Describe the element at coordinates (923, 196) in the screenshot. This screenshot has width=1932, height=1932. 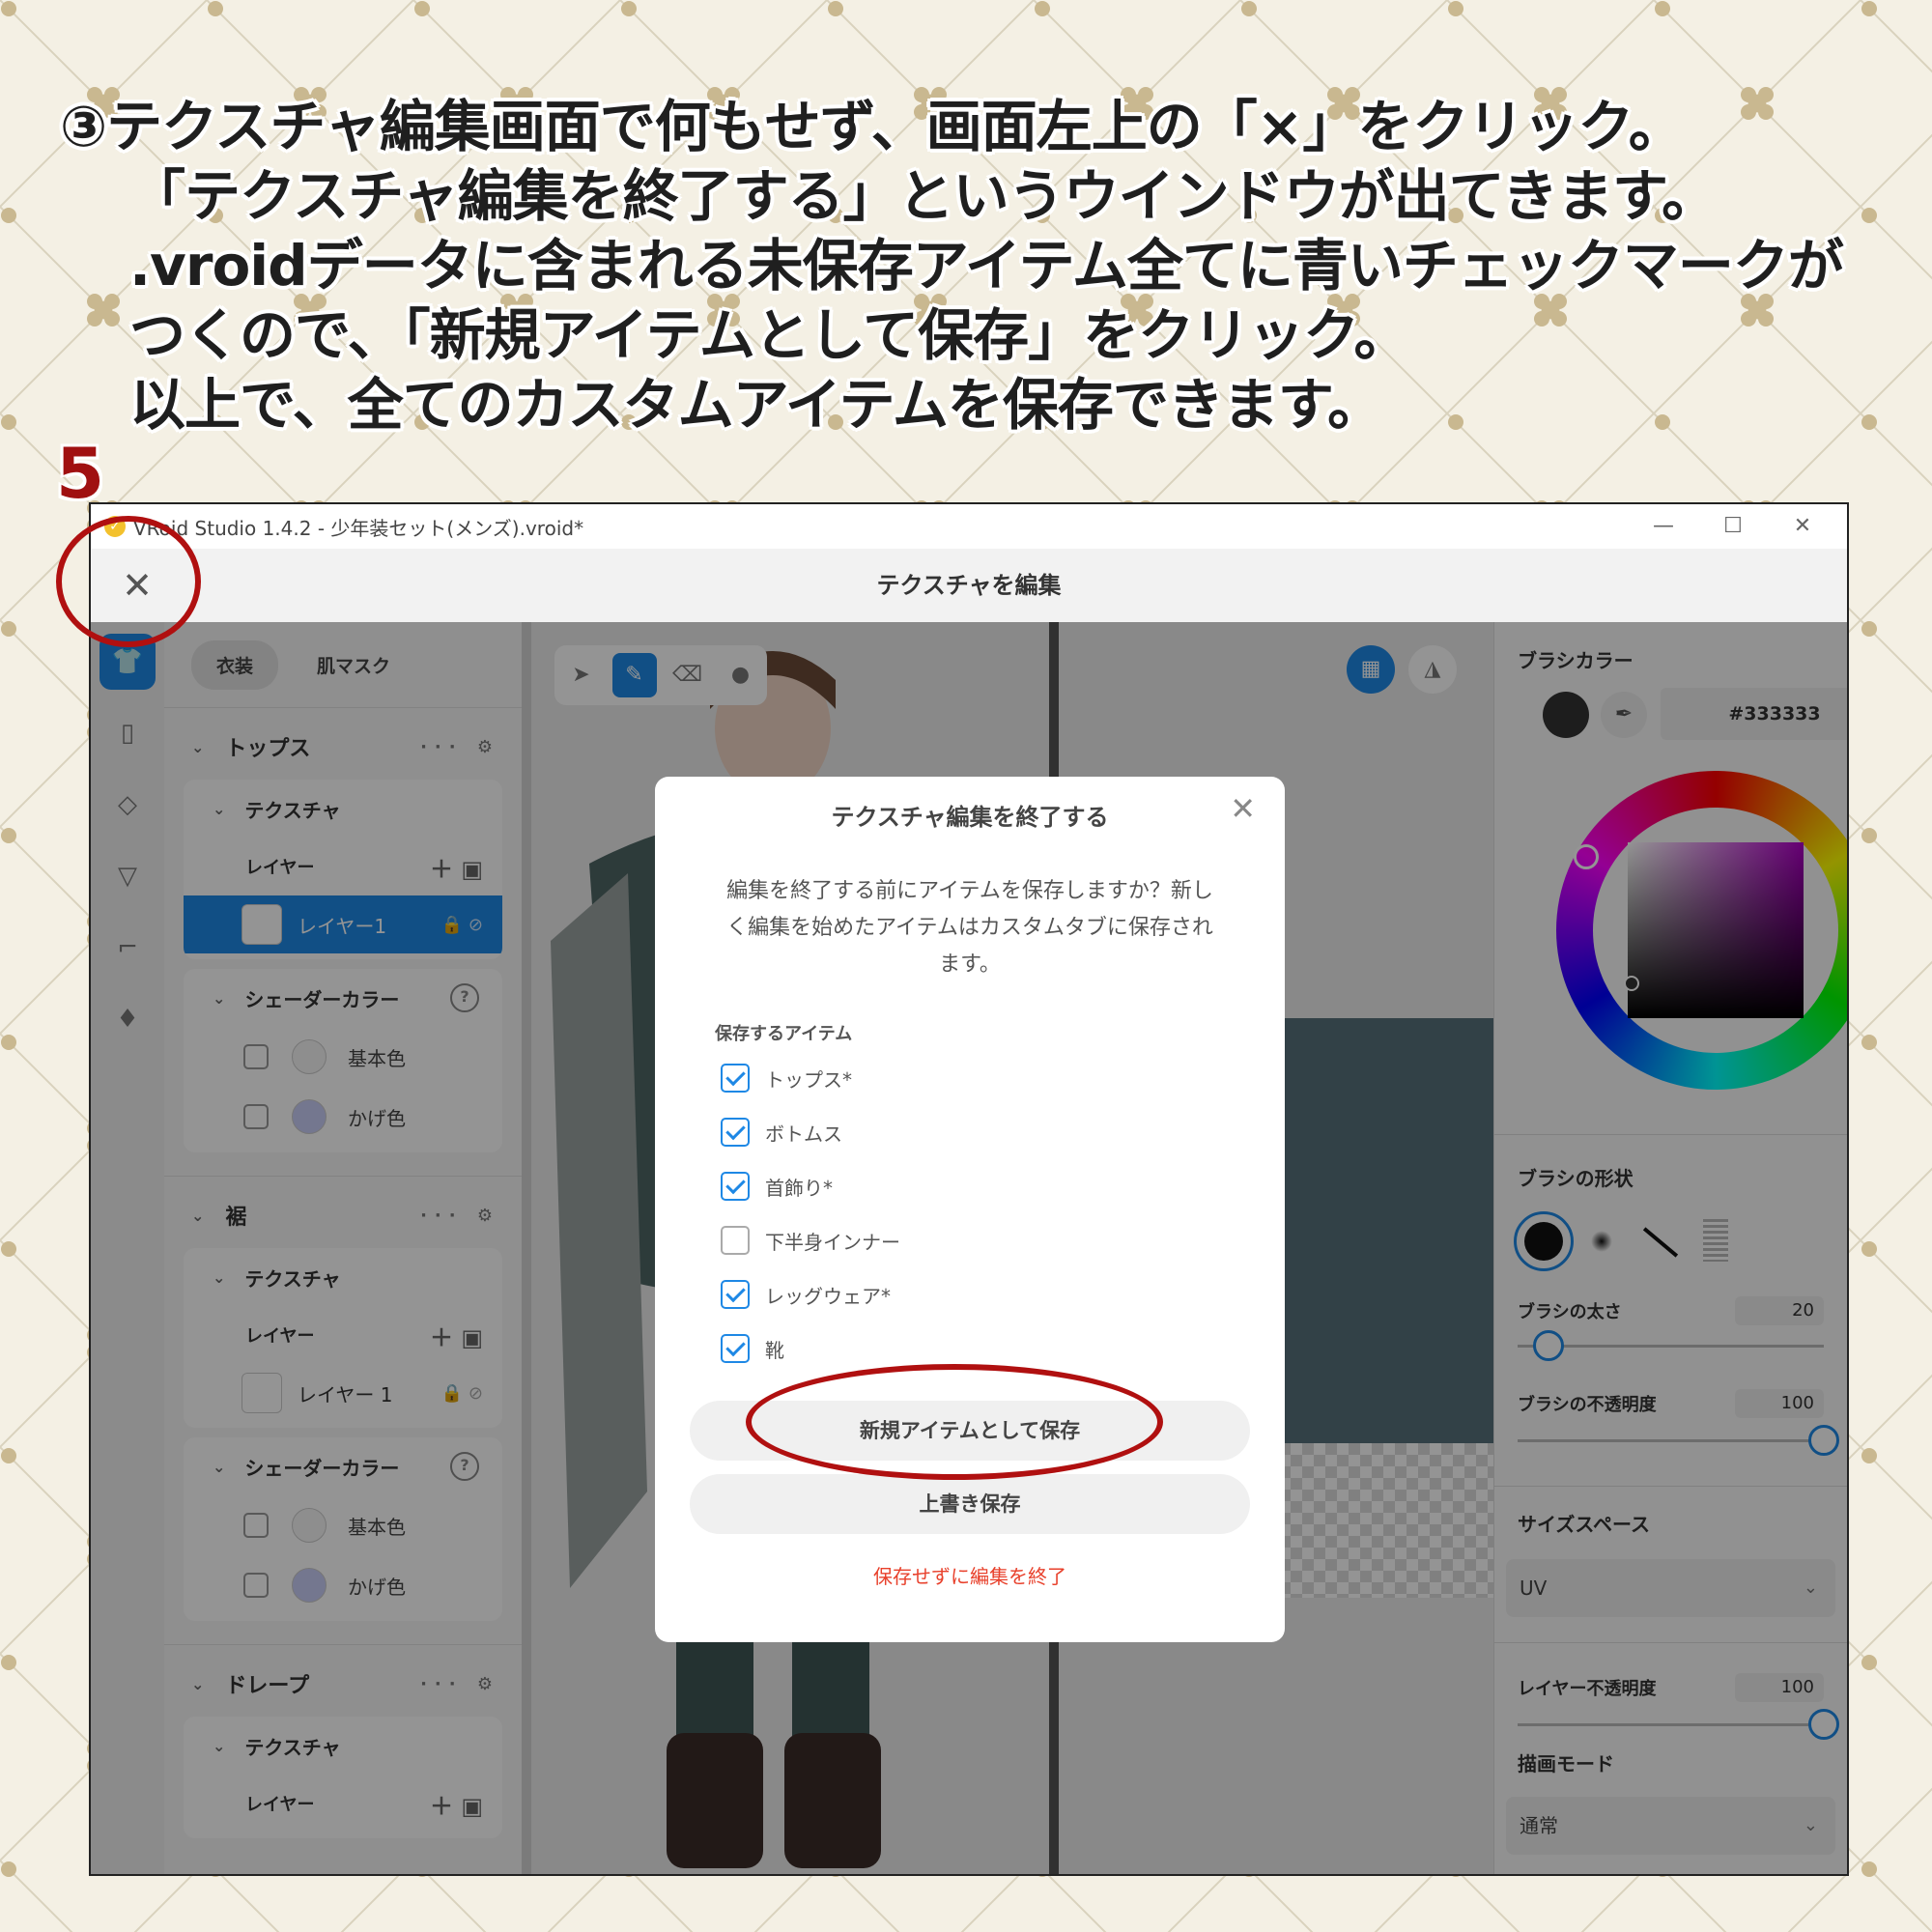
I see `instruction-line-2: 「テクスチャ編集を終了する」というウインドウが出てきます。` at that location.